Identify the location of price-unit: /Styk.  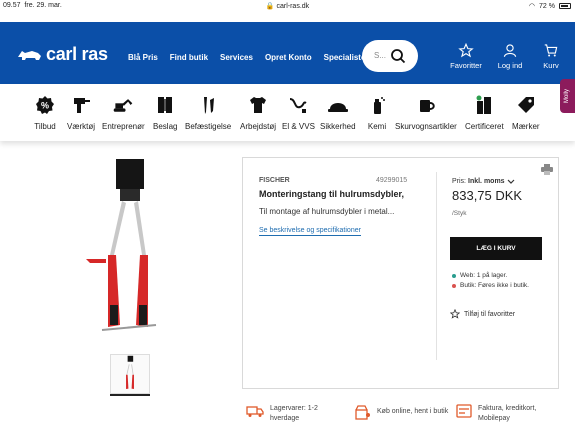
(459, 213).